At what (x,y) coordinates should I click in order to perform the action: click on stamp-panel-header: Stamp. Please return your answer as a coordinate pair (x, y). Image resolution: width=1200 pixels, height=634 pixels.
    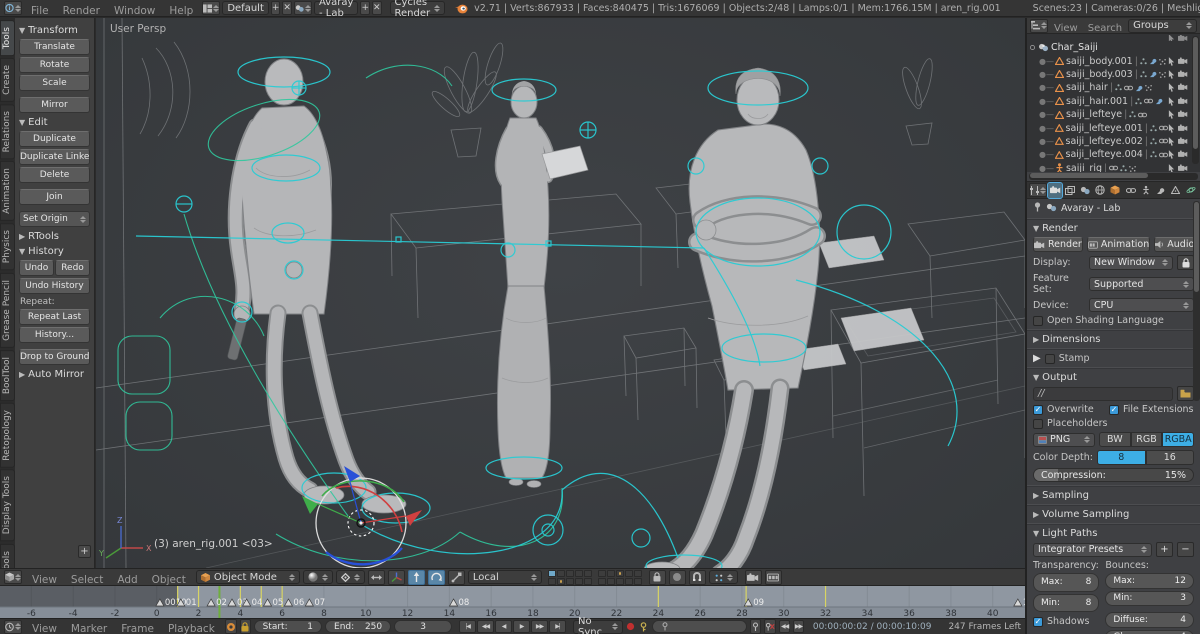
    Looking at the image, I should click on (1074, 358).